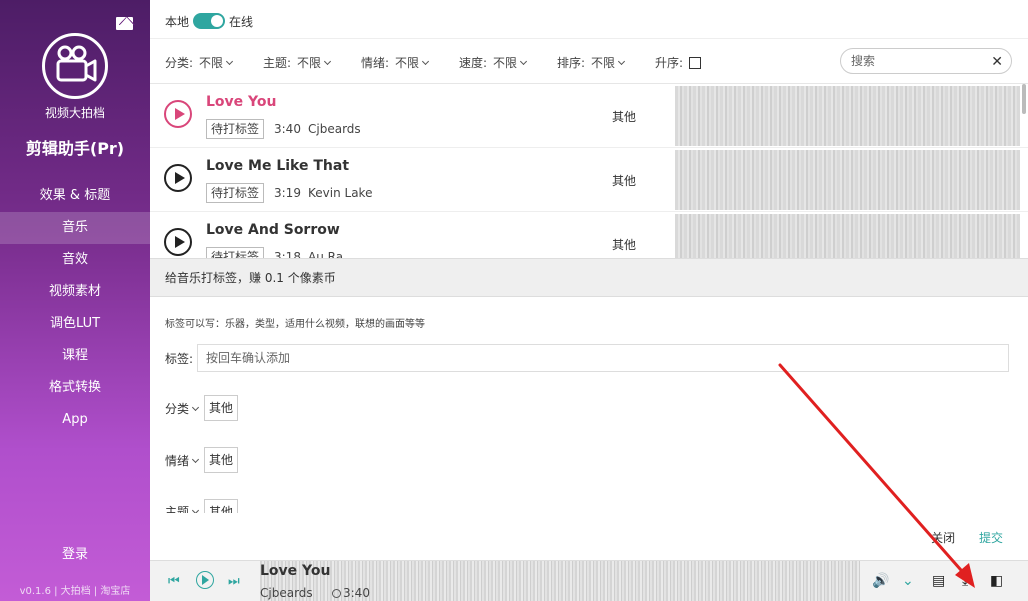 The width and height of the screenshot is (1028, 601). I want to click on song-row: Love And Sorrow 待打标签 3:18 Au Ra 其他, so click(589, 235).